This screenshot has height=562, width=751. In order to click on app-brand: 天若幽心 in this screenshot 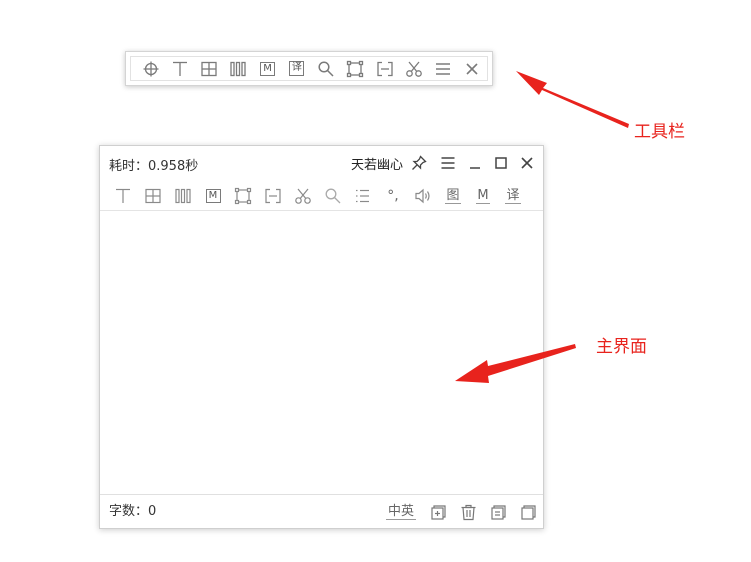, I will do `click(377, 165)`.